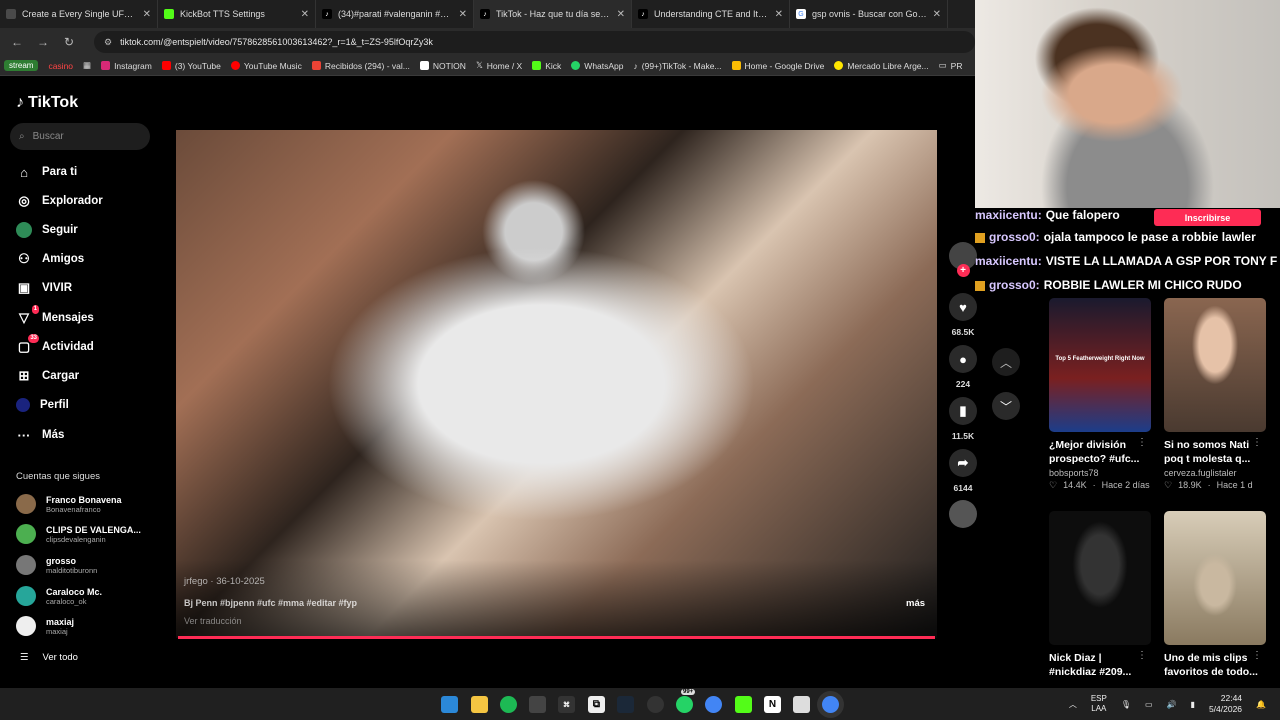 The image size is (1280, 720). Describe the element at coordinates (80, 136) in the screenshot. I see `search-input: ⌕ Buscar` at that location.